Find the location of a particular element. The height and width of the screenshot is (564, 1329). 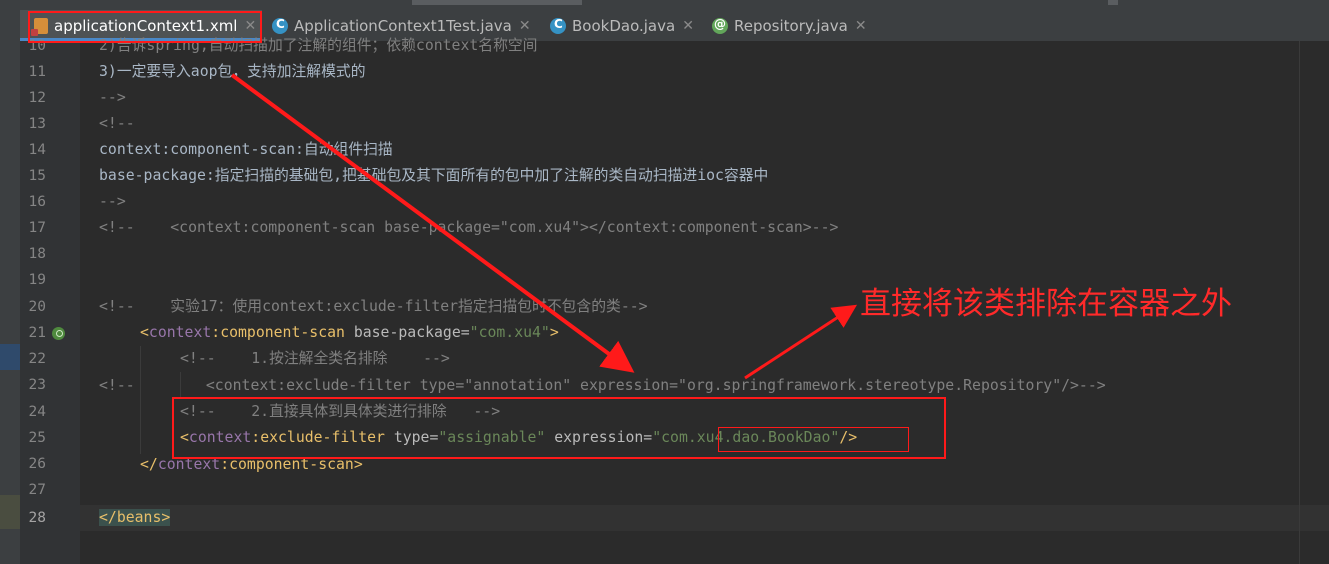

arrow-code-to-note is located at coordinates (801, 342).